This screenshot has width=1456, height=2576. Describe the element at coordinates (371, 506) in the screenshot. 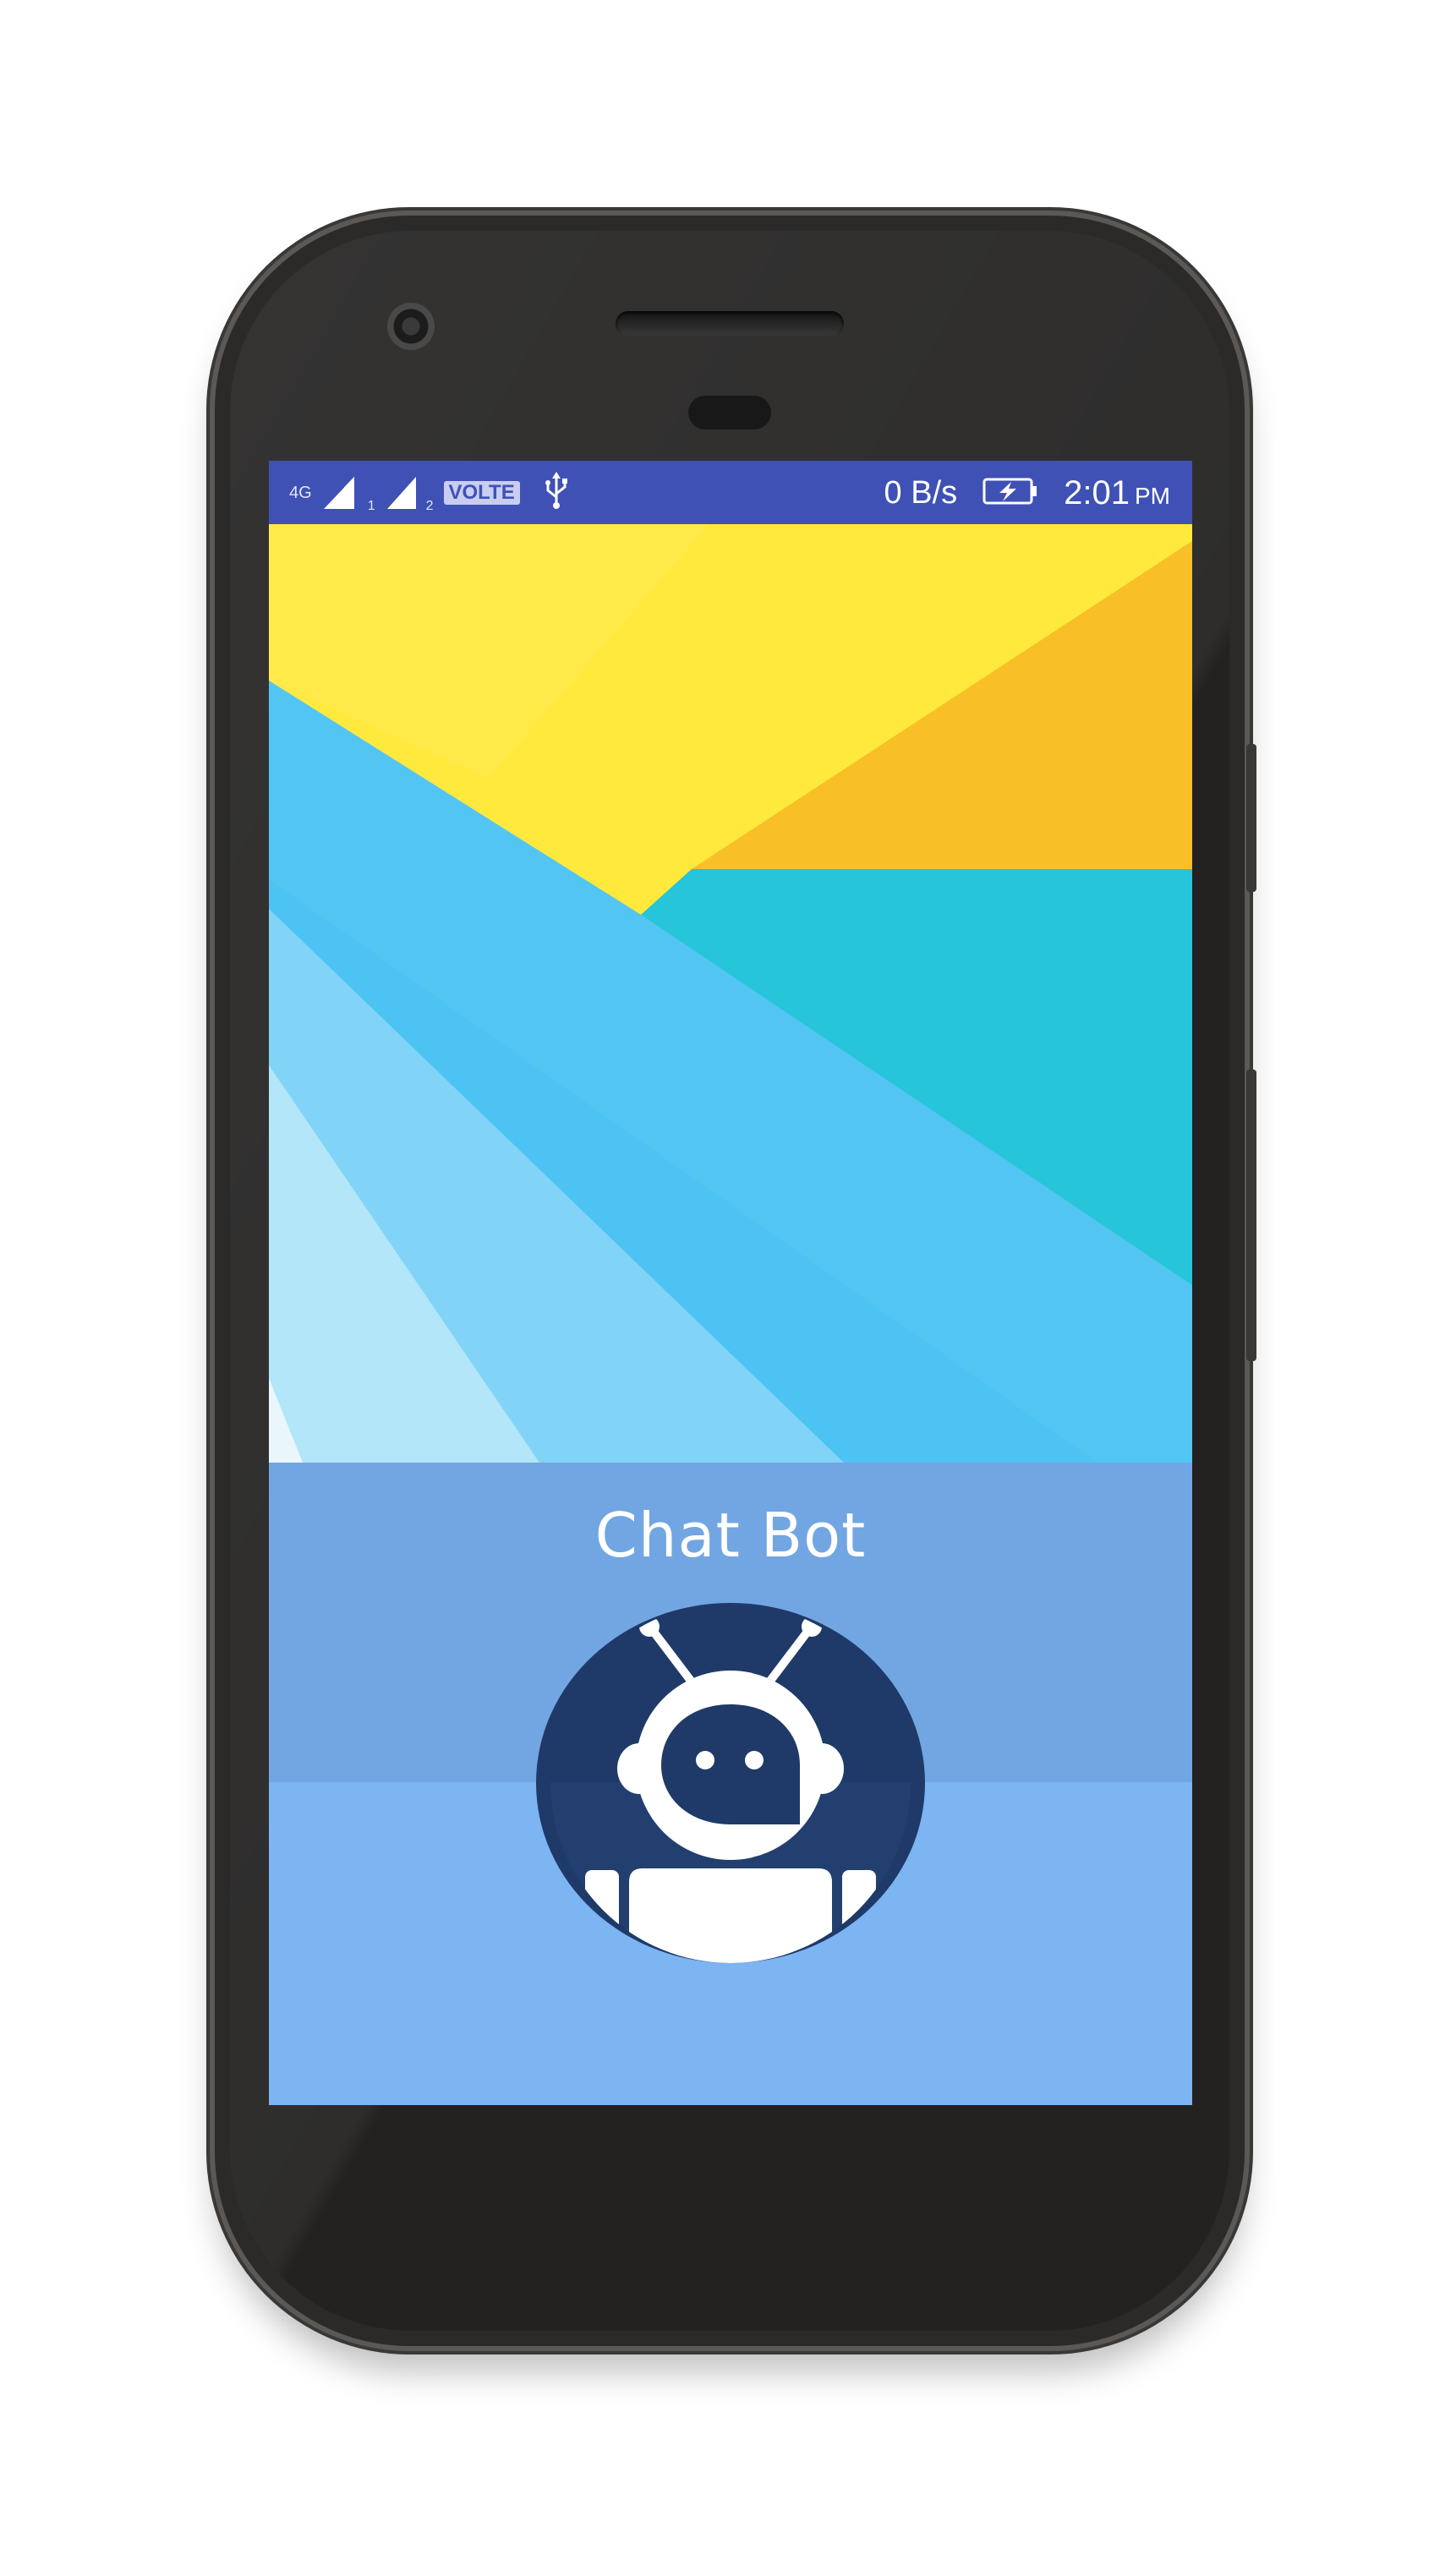

I see `sim1-label: 1` at that location.